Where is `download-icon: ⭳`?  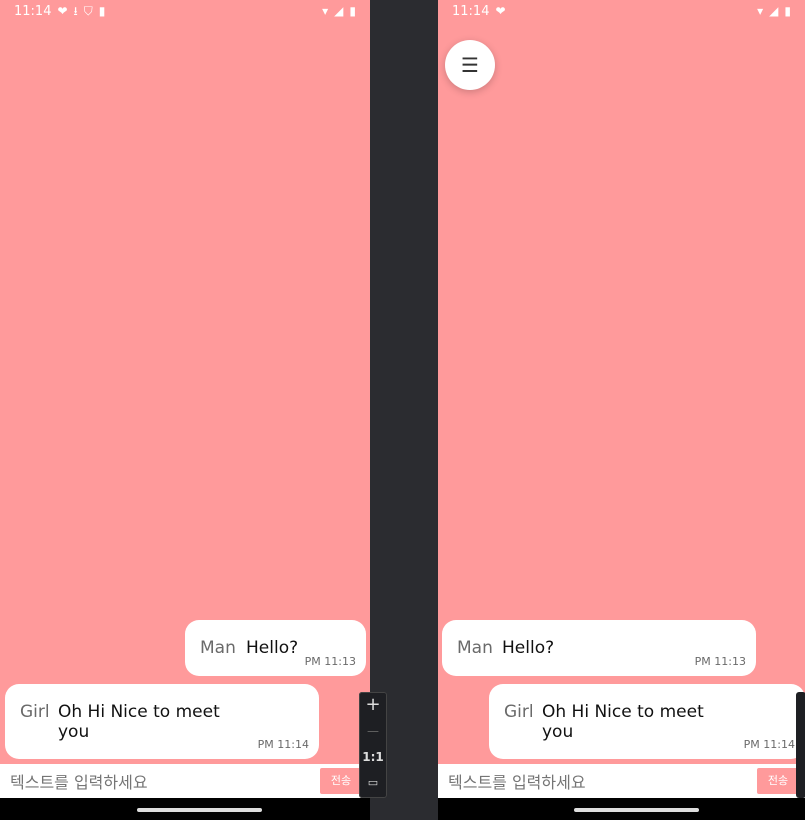 download-icon: ⭳ is located at coordinates (75, 11).